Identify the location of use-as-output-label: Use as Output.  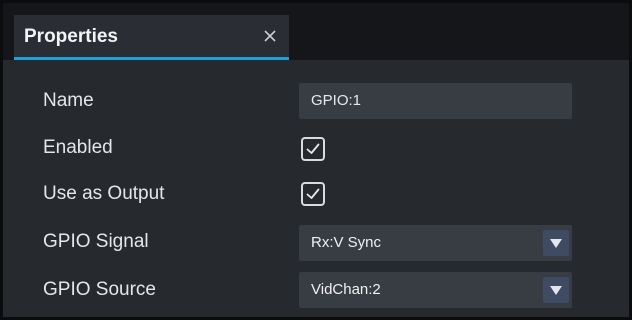
(104, 193).